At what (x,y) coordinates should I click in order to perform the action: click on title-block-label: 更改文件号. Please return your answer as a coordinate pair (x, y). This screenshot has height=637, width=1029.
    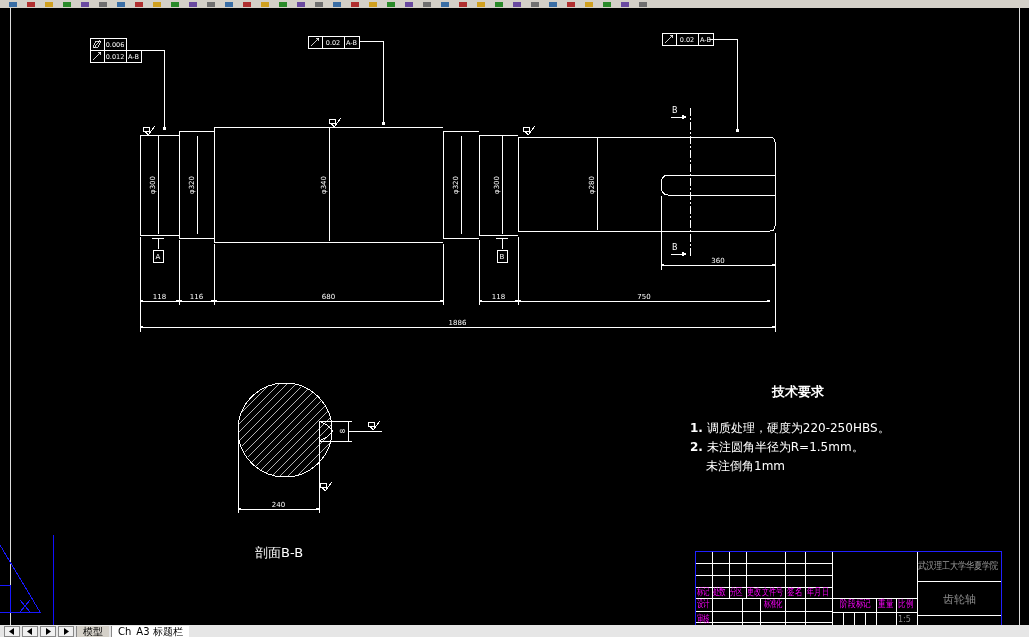
    Looking at the image, I should click on (765, 591).